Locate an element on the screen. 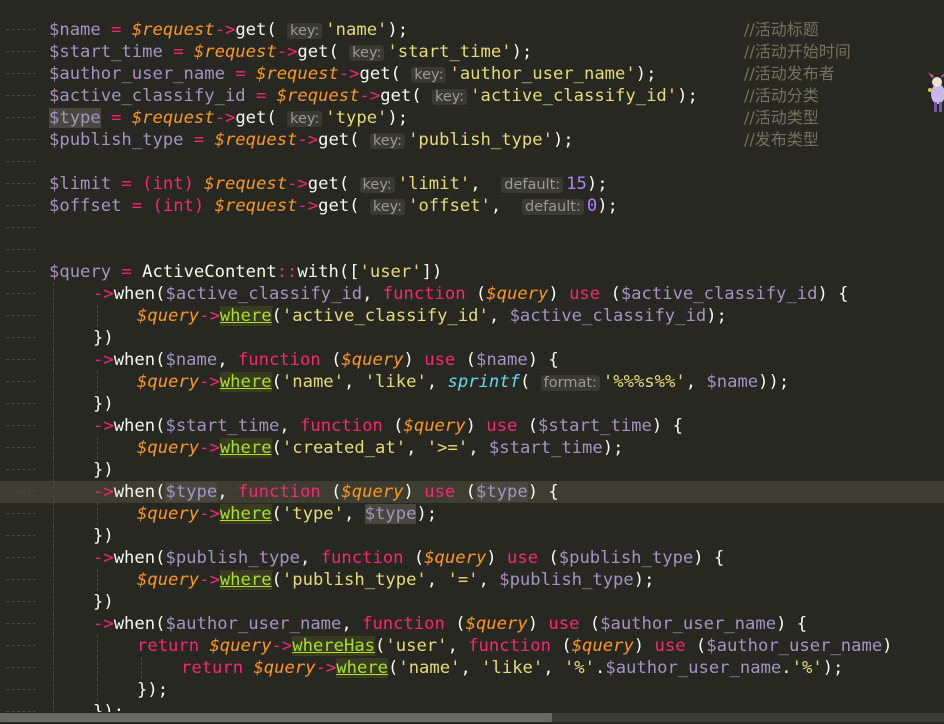 The width and height of the screenshot is (944, 724). code-comment: //活动发布者 is located at coordinates (789, 73).